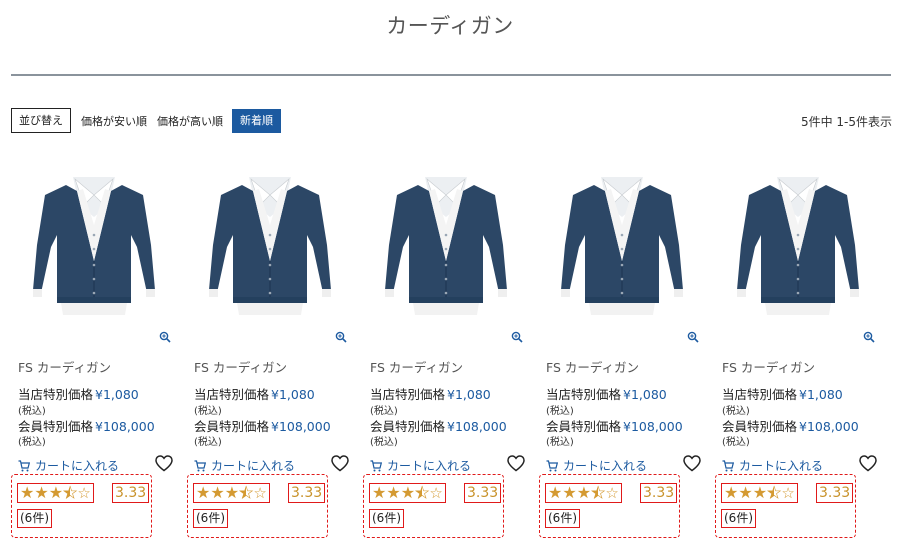 The height and width of the screenshot is (545, 900). I want to click on sort-label: 並び替え, so click(41, 120).